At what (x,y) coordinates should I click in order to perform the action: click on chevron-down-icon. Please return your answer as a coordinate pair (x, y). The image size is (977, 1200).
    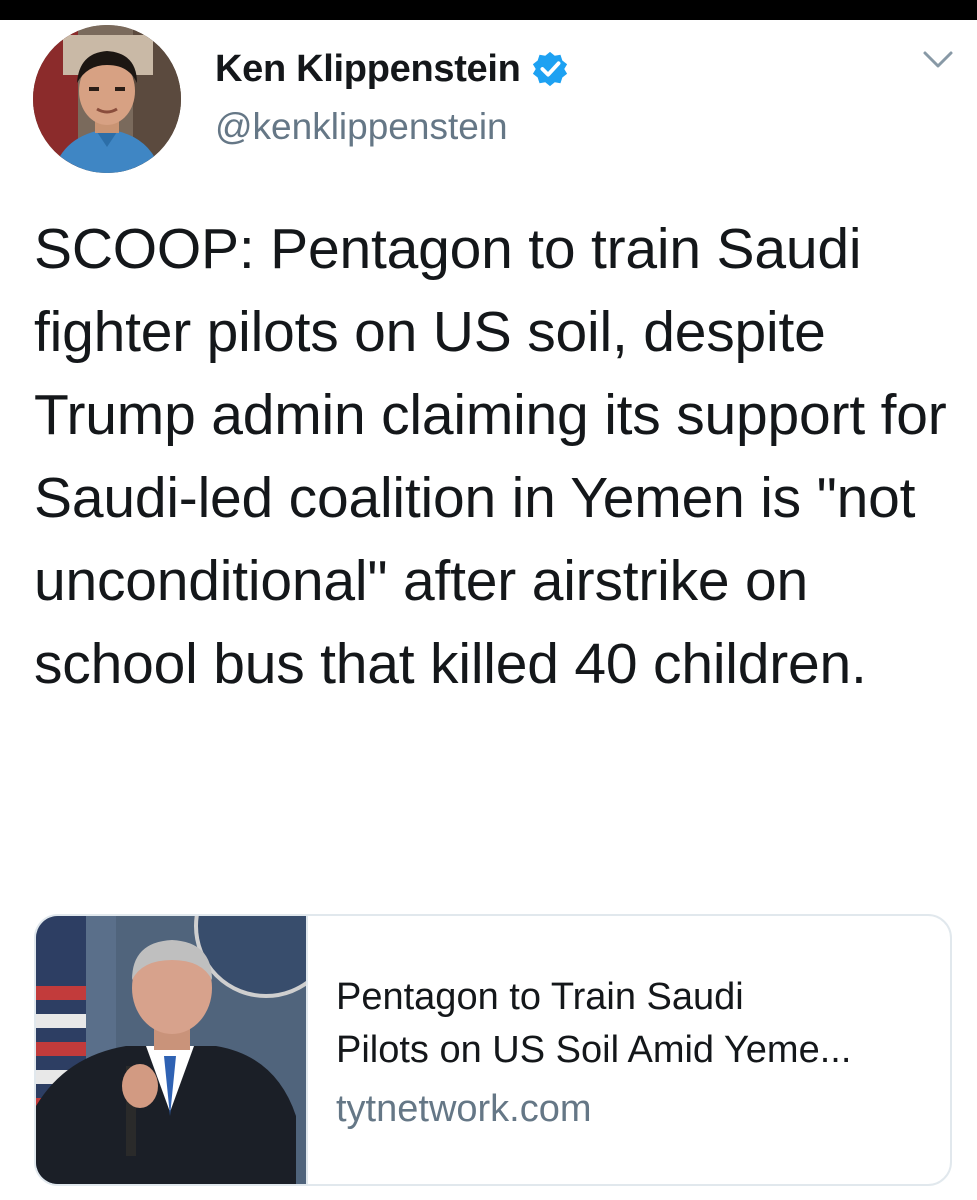
    Looking at the image, I should click on (938, 60).